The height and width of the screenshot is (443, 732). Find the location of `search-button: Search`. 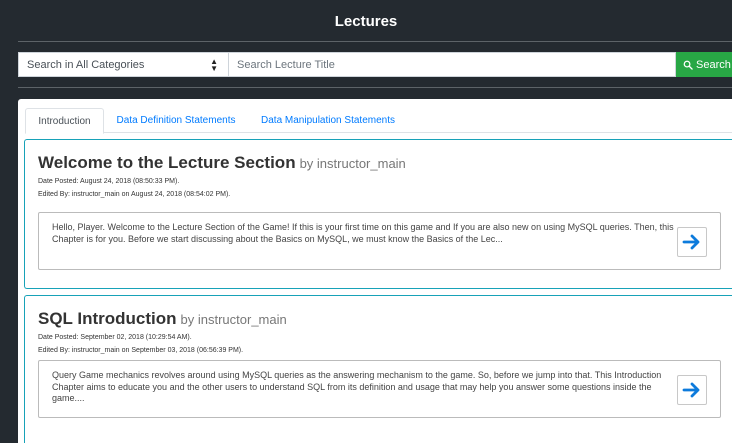

search-button: Search is located at coordinates (704, 64).